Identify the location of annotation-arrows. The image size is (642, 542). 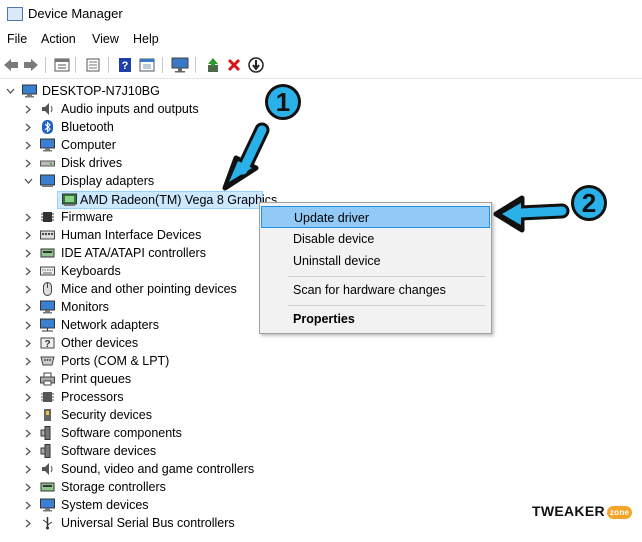
(396, 177).